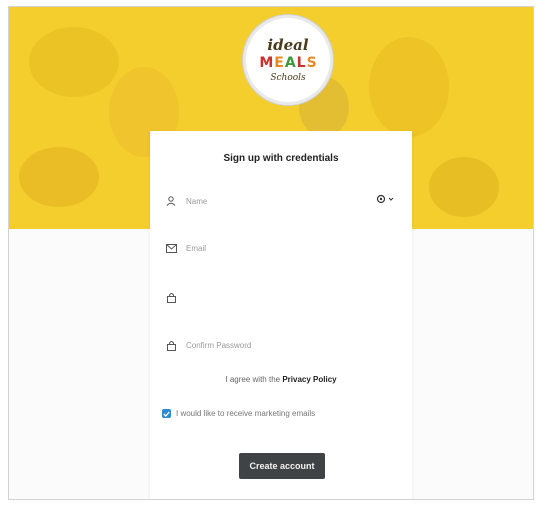 This screenshot has width=541, height=506. I want to click on create-account-button: Create account, so click(282, 466).